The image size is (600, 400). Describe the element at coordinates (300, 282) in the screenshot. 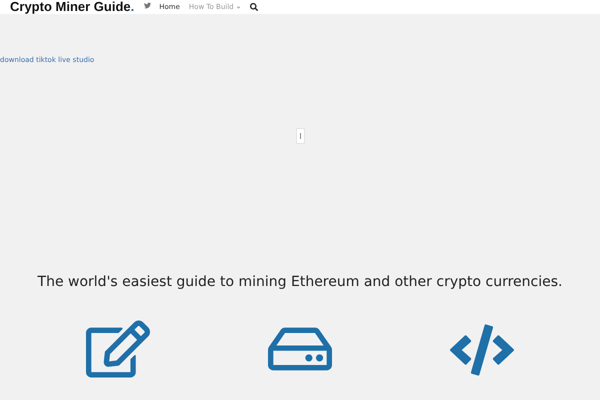

I see `tagline: The world's easiest guide to mining Ethereum and other crypto currencies.` at that location.